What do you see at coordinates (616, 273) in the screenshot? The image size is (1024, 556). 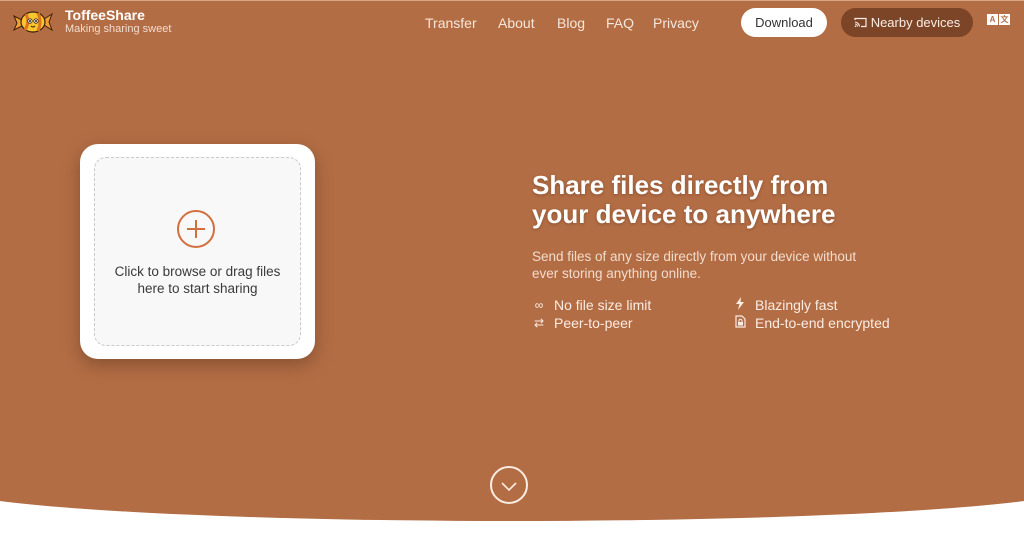 I see `subtext-line2: ever storing anything online.` at bounding box center [616, 273].